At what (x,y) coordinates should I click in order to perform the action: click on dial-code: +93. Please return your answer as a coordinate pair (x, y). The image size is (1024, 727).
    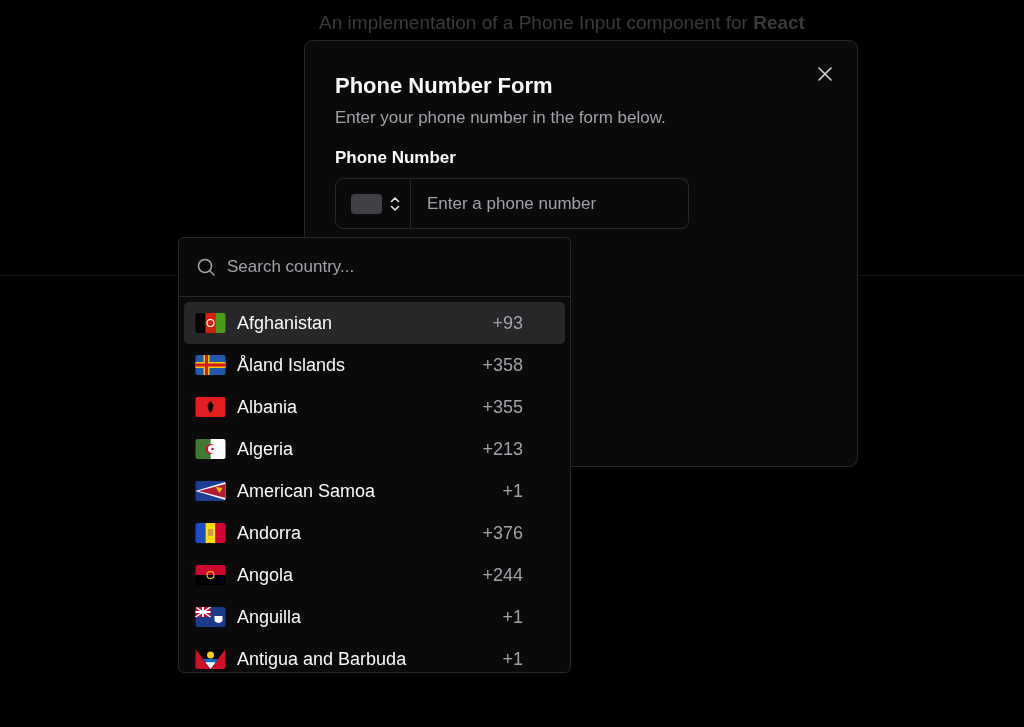
    Looking at the image, I should click on (507, 323).